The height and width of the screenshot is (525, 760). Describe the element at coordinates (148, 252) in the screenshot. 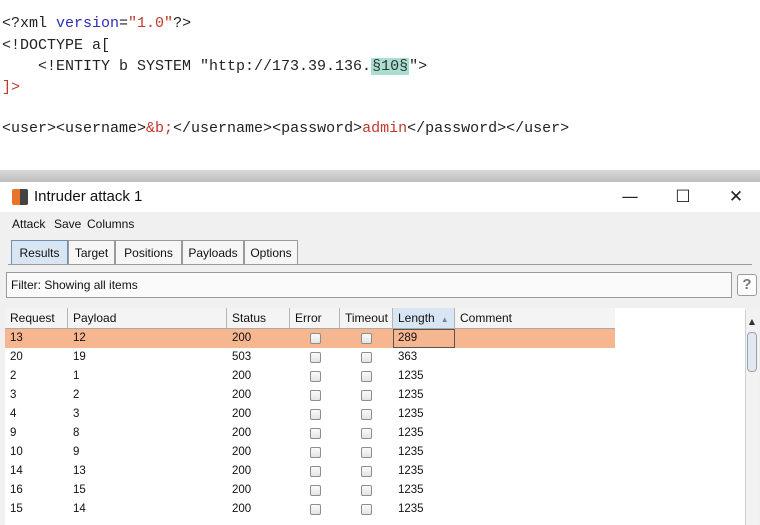

I see `tab-positions: Positions` at that location.